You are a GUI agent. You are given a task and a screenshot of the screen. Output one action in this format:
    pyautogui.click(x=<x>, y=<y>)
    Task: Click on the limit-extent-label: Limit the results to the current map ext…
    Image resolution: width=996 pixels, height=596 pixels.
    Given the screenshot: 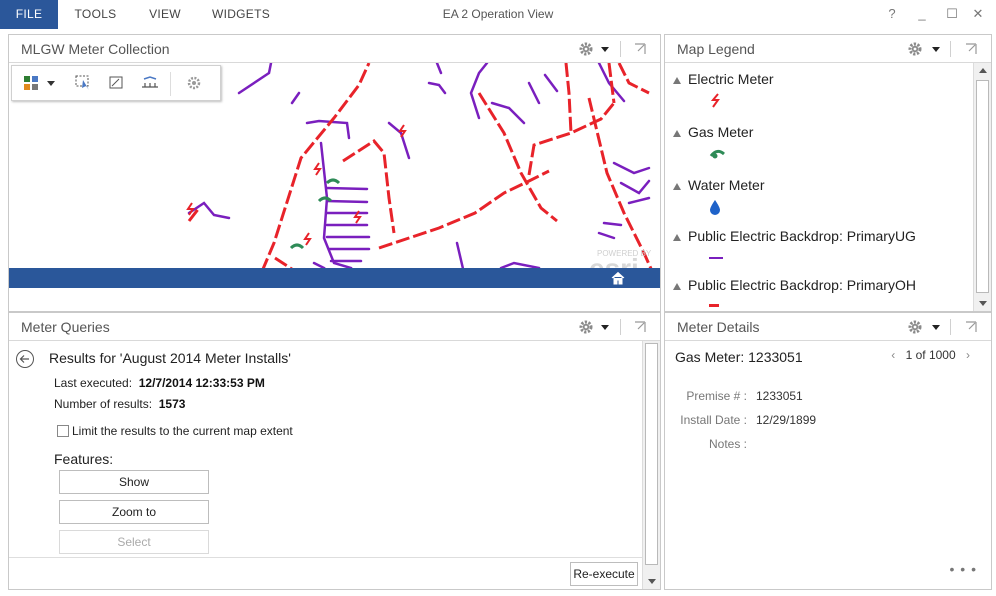 What is the action you would take?
    pyautogui.click(x=182, y=431)
    